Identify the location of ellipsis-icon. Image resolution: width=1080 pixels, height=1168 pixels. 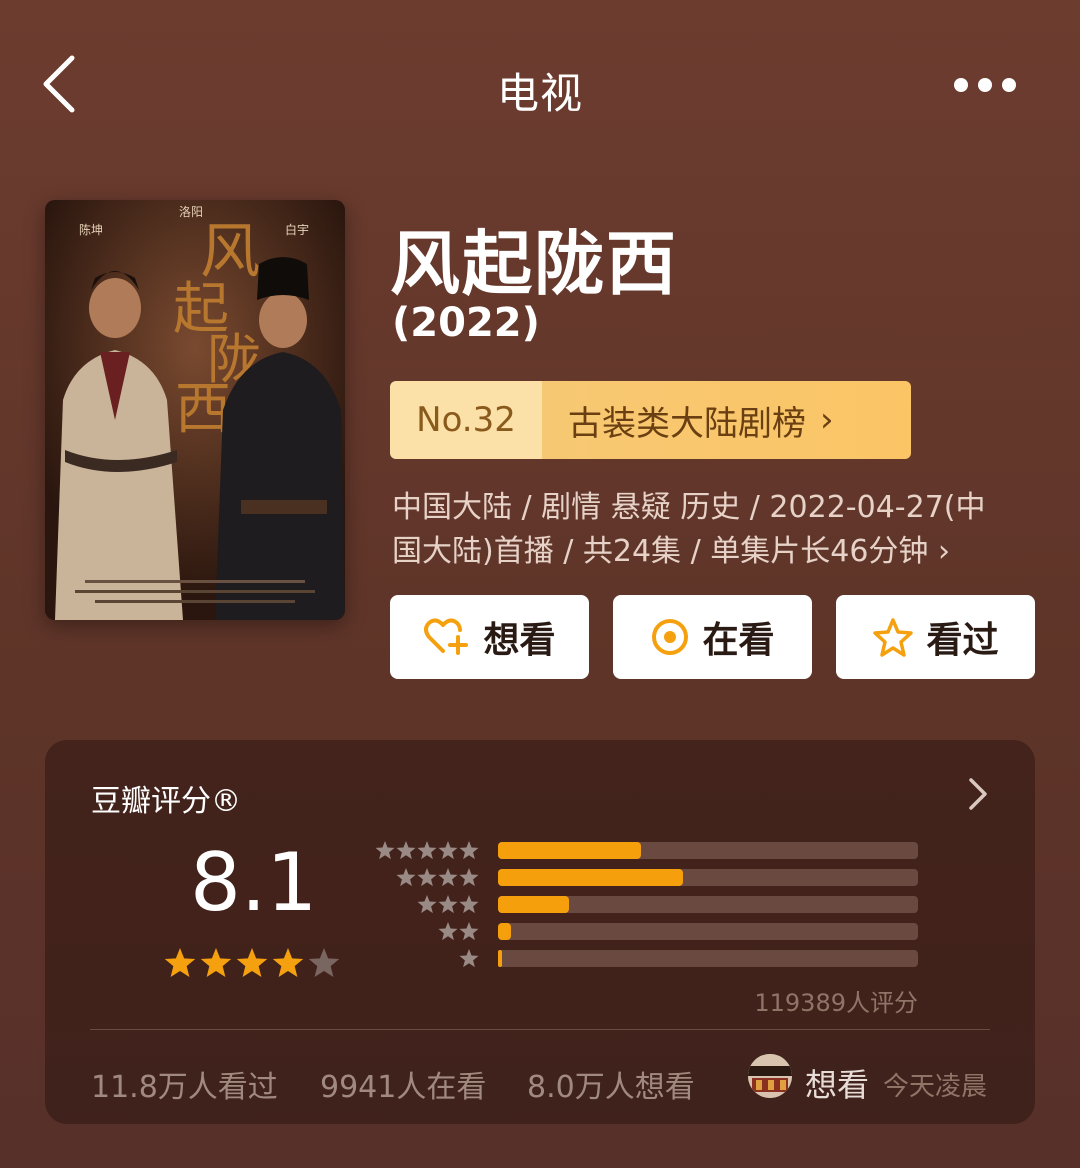
(985, 85).